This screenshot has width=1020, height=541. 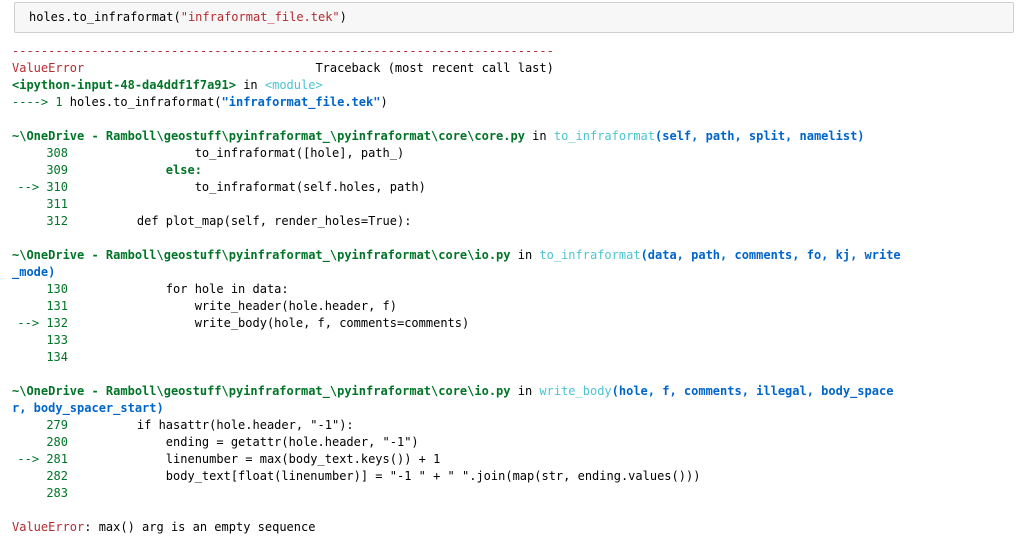 I want to click on code-text: r, body_spacer_start), so click(x=88, y=408).